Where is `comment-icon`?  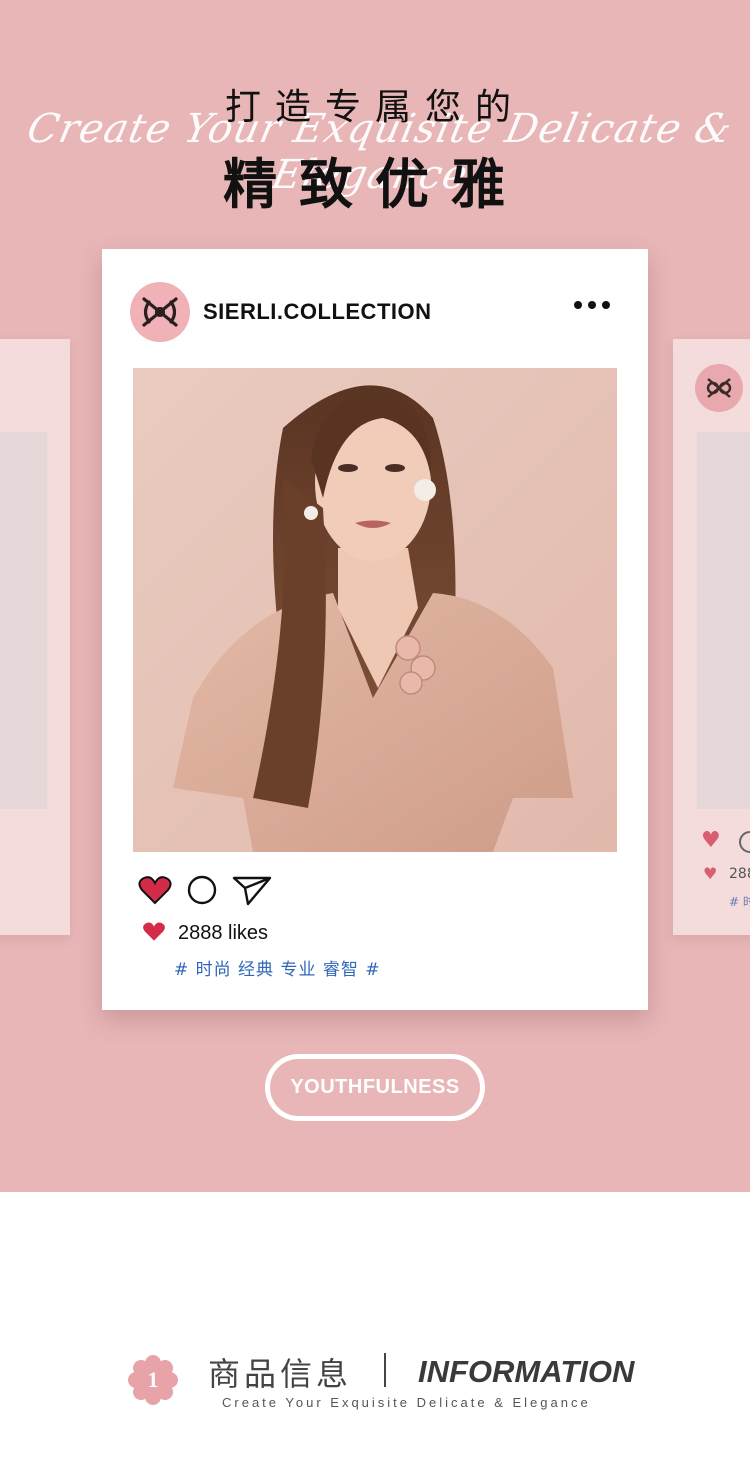 comment-icon is located at coordinates (202, 892).